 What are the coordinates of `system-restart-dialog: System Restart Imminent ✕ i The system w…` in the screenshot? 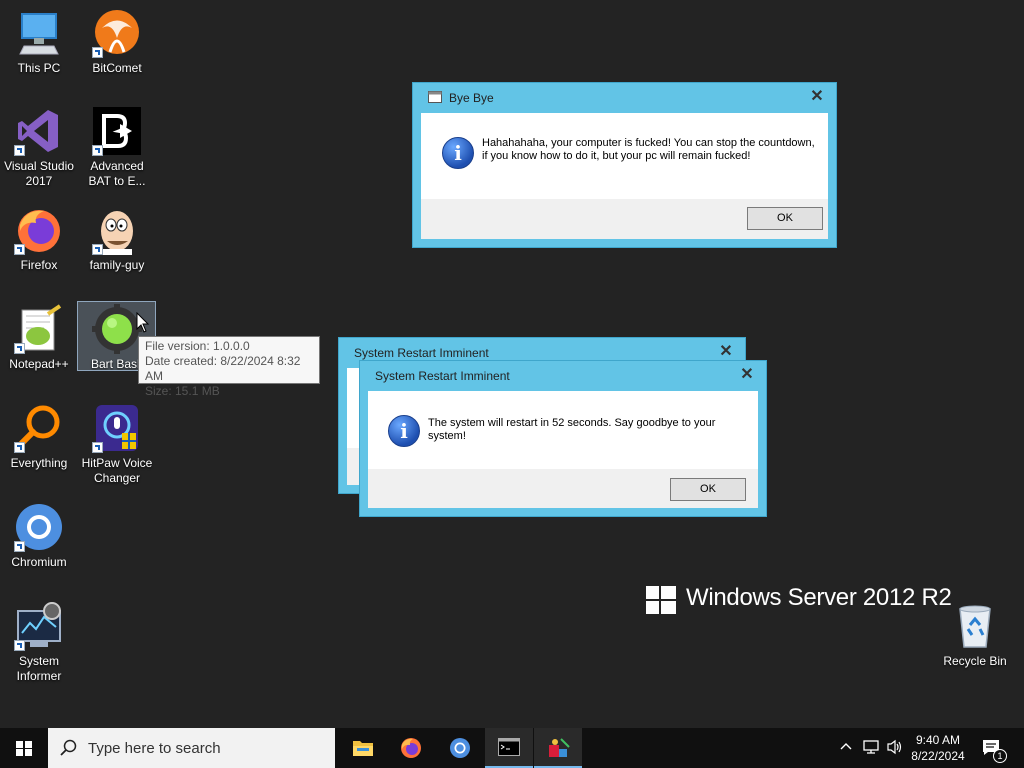 It's located at (563, 438).